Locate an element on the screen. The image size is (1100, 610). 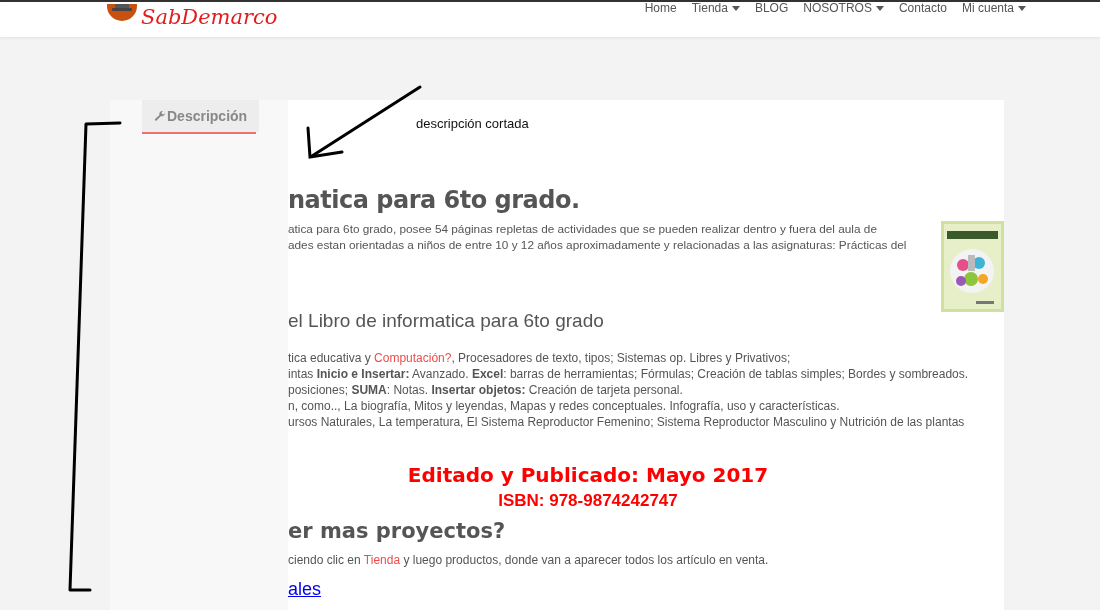
description-text: atica para 6to grado, posee 54 páginas repletas de actividades que se pueden realizar dentro y fuera del aula de is located at coordinates (583, 229).